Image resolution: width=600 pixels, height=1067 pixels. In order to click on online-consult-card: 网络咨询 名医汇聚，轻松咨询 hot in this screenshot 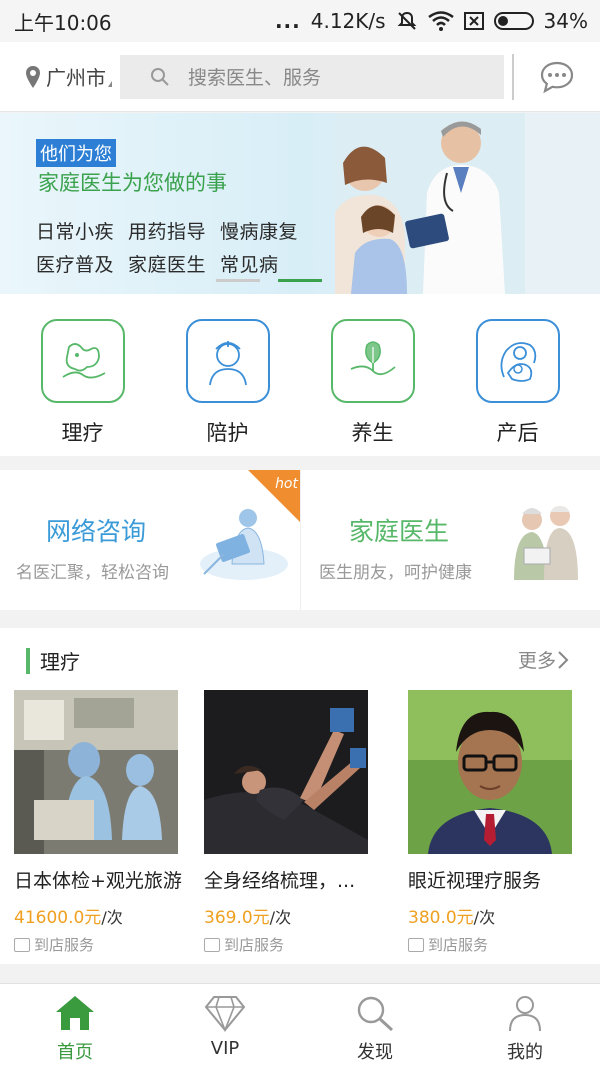, I will do `click(150, 540)`.